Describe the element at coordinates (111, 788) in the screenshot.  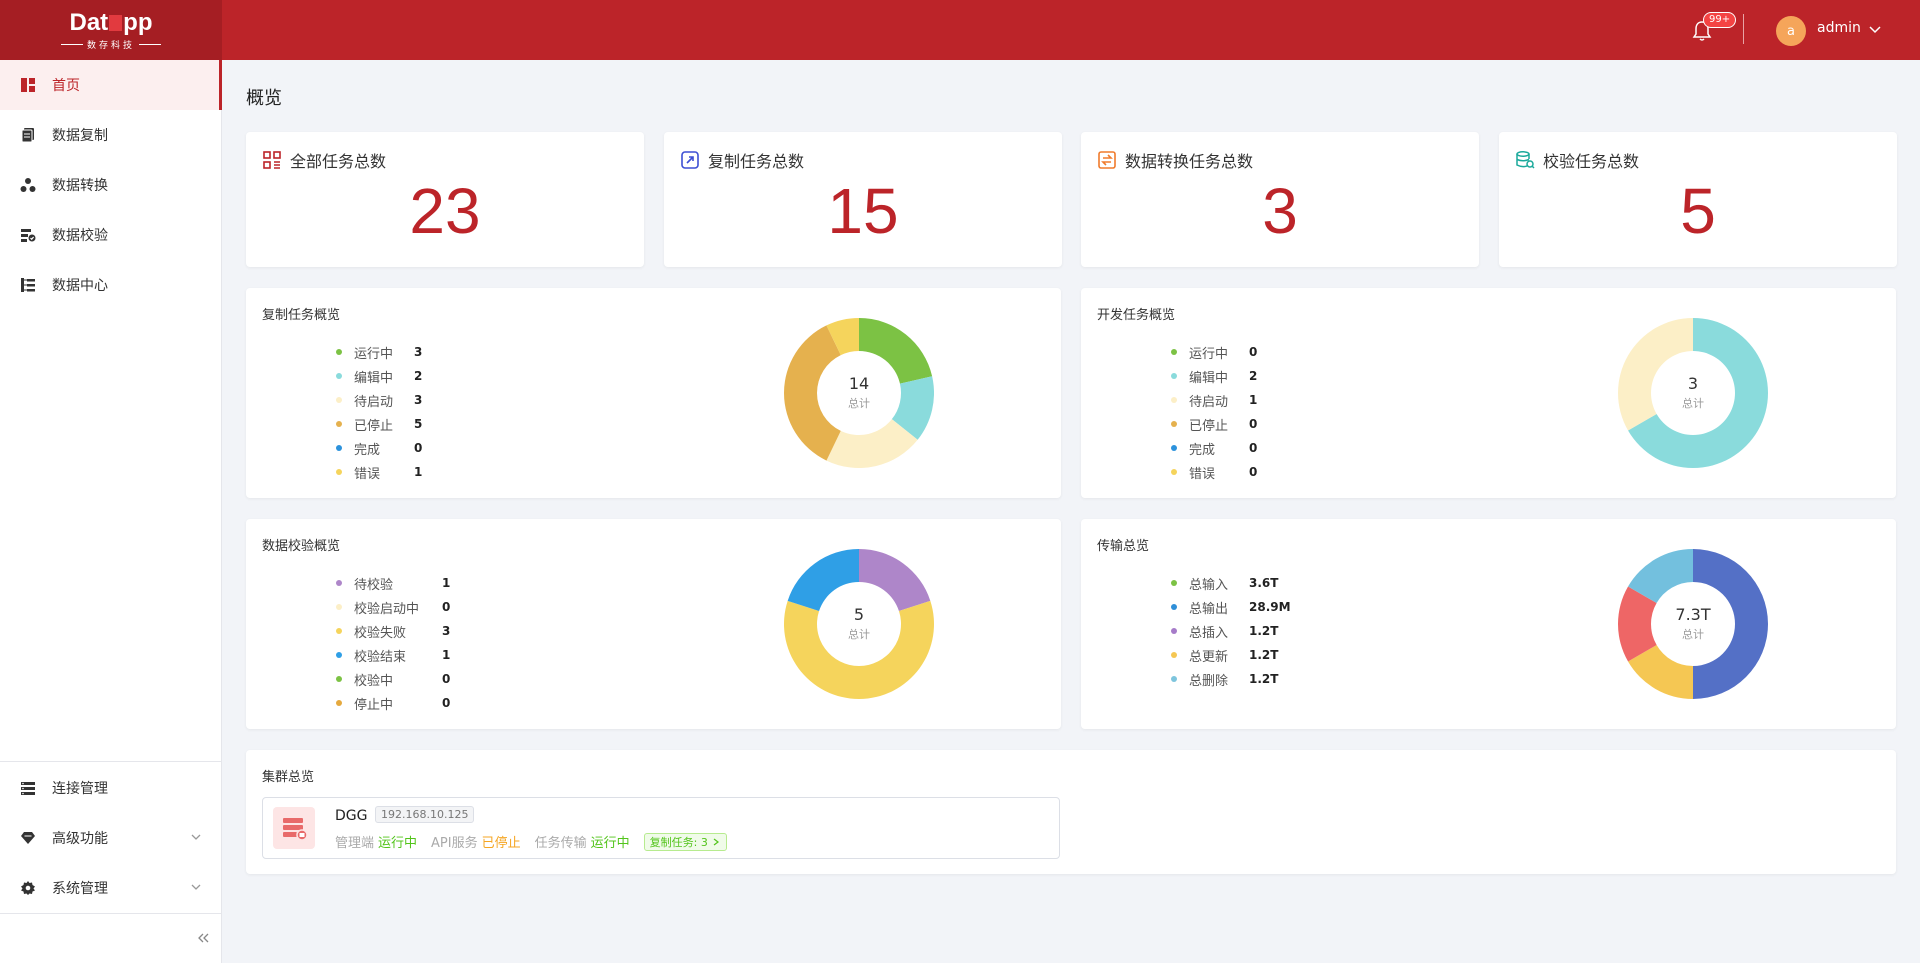
I see `sidebar-item-connection-management: 连接管理` at that location.